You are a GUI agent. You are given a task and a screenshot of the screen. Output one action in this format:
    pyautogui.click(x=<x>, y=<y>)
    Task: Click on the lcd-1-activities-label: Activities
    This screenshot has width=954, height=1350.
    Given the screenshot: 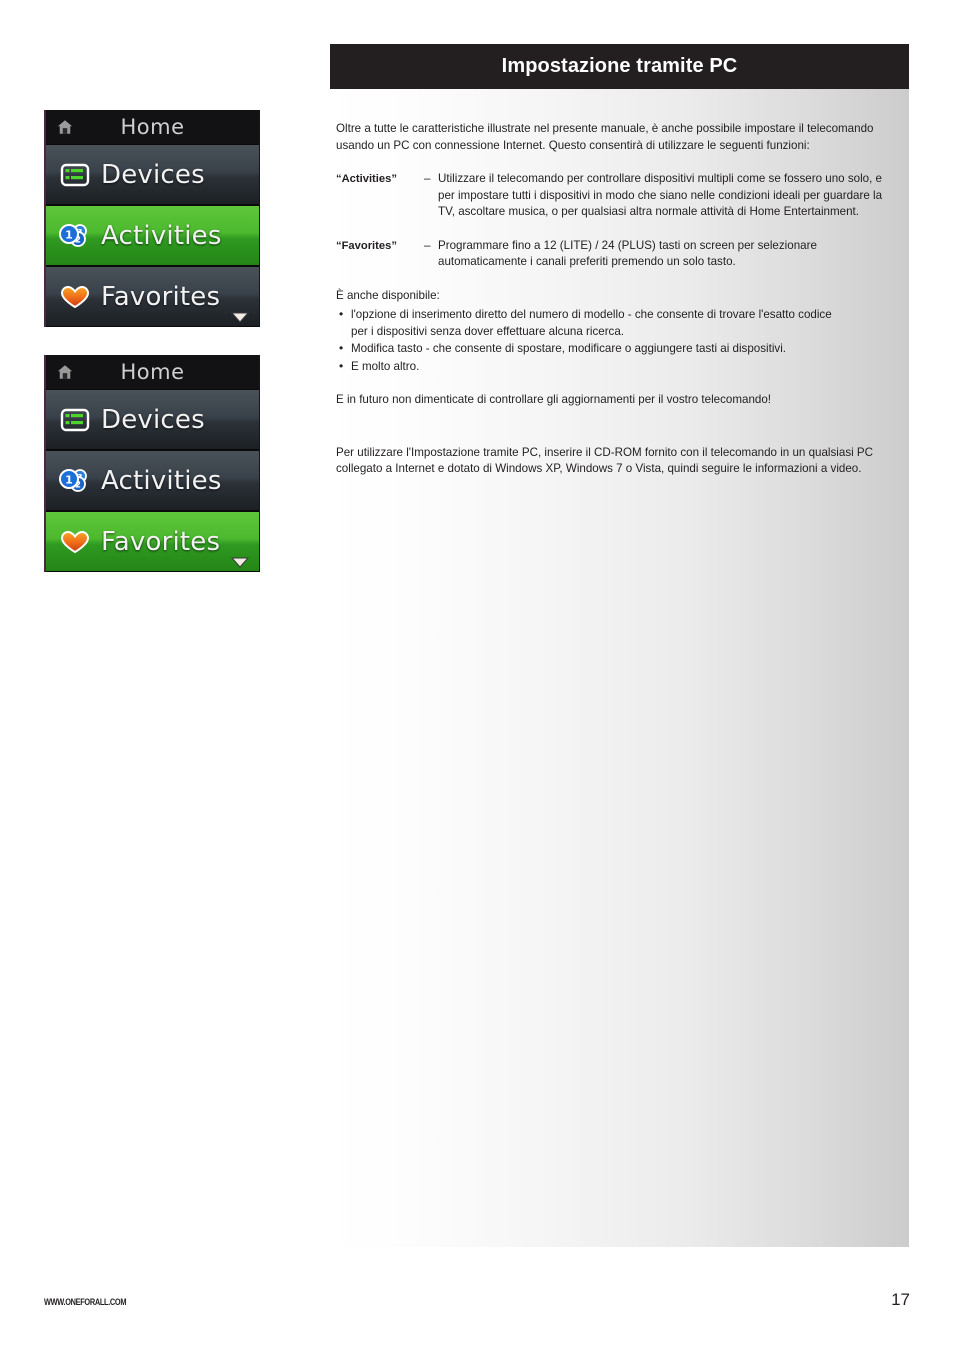 What is the action you would take?
    pyautogui.click(x=161, y=235)
    